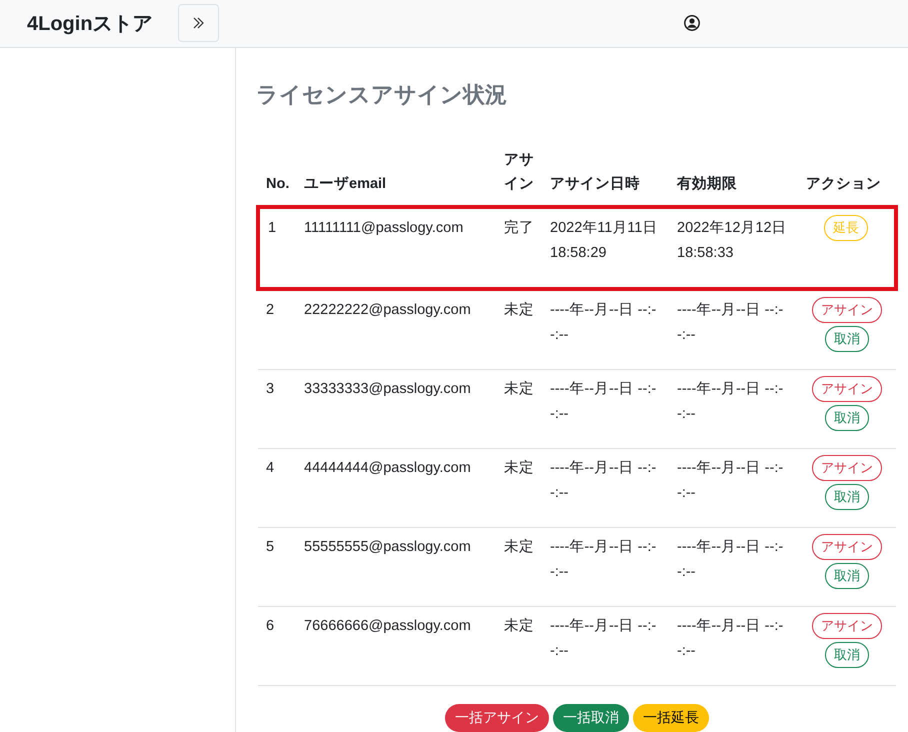 This screenshot has width=908, height=732. I want to click on table-cell: 33333333@passlogy.com, so click(387, 389).